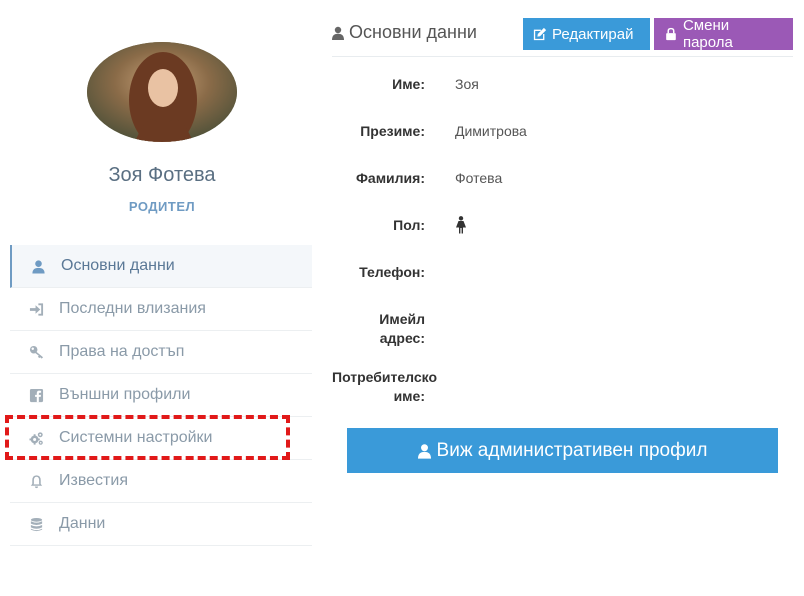 The width and height of the screenshot is (804, 596). Describe the element at coordinates (36, 481) in the screenshot. I see `bell-icon` at that location.